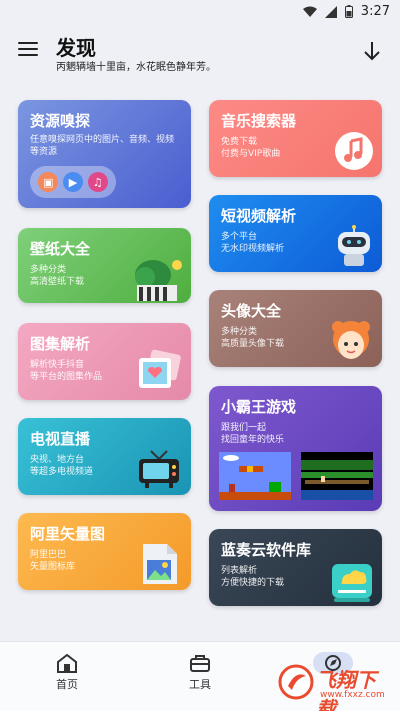 Image resolution: width=400 pixels, height=711 pixels. Describe the element at coordinates (68, 534) in the screenshot. I see `card-title: 阿里矢量图` at that location.